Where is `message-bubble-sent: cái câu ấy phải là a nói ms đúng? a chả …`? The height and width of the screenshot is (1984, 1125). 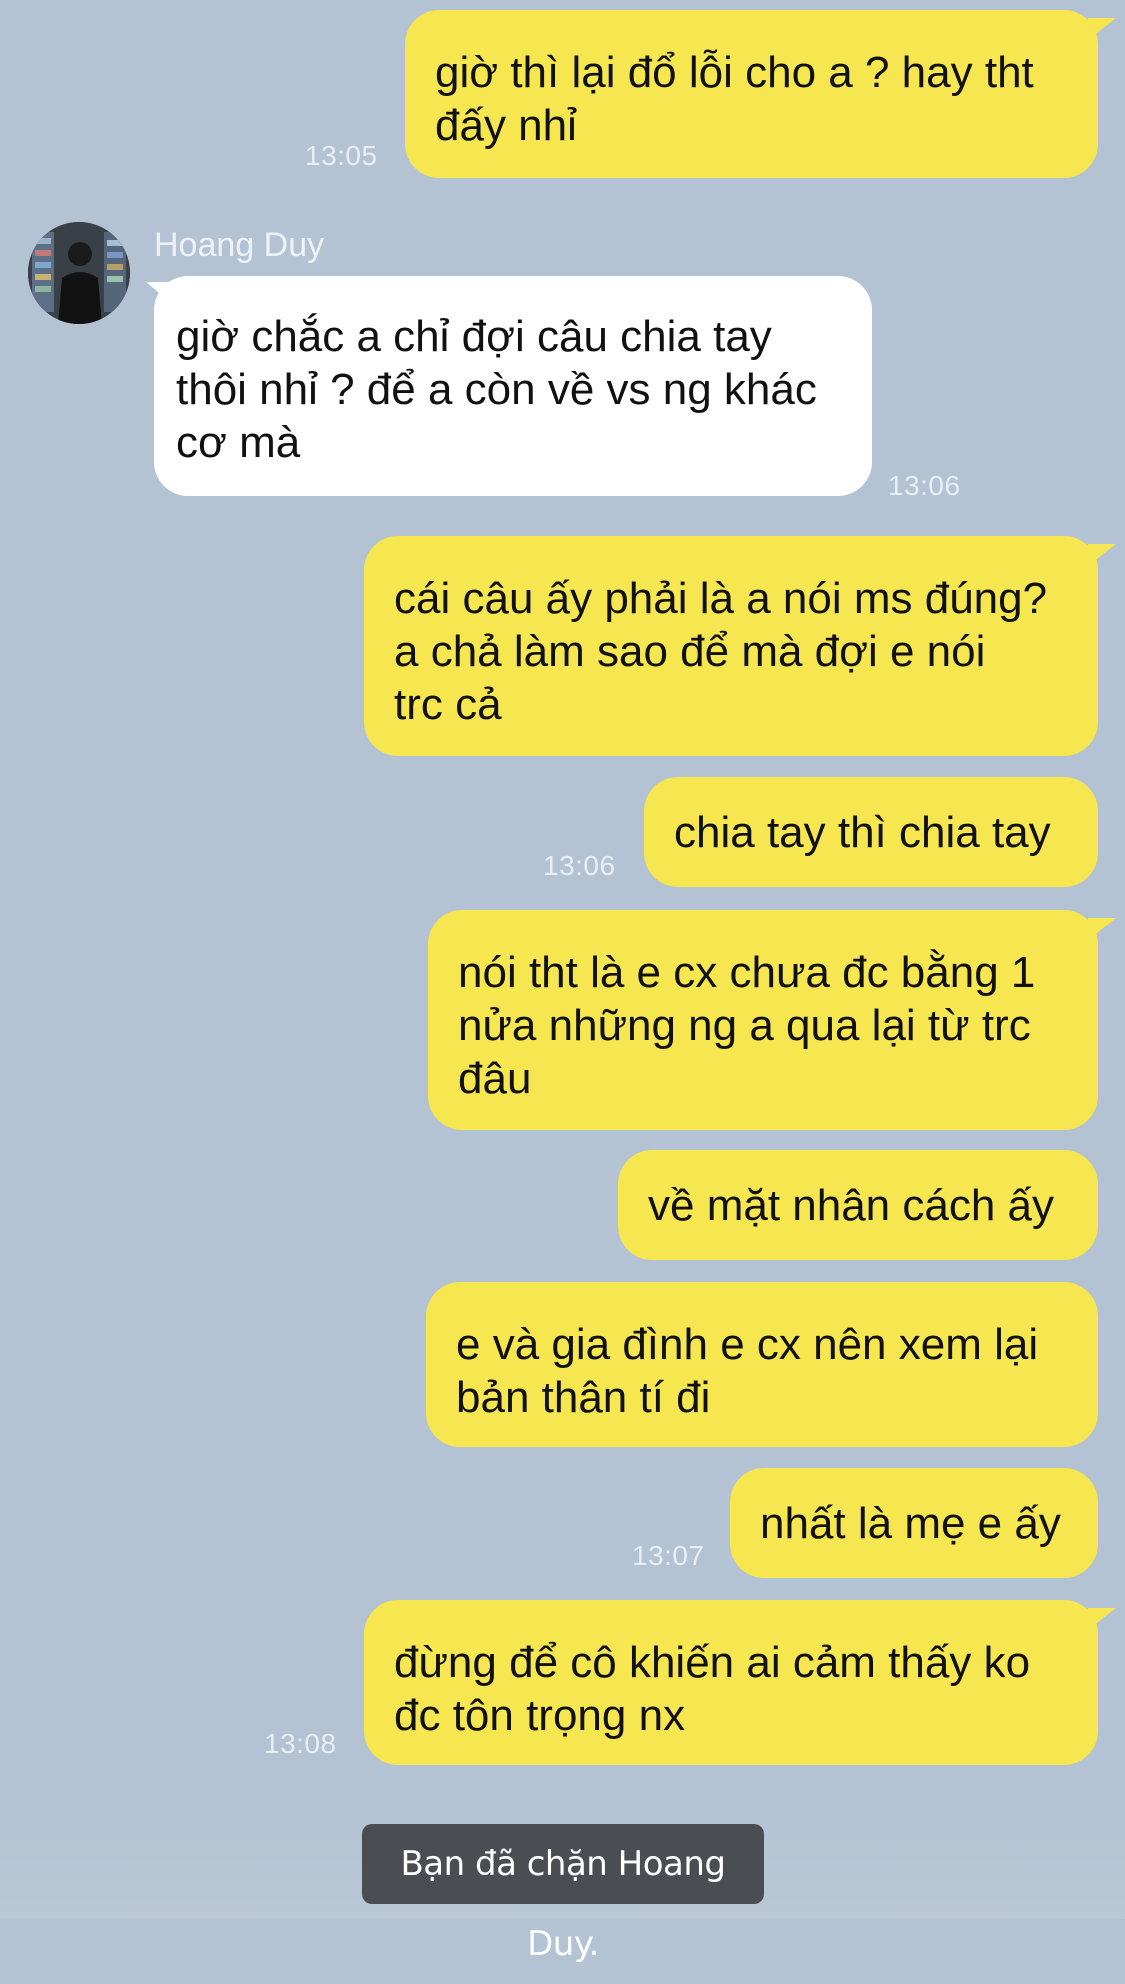
message-bubble-sent: cái câu ấy phải là a nói ms đúng? a chả … is located at coordinates (731, 646).